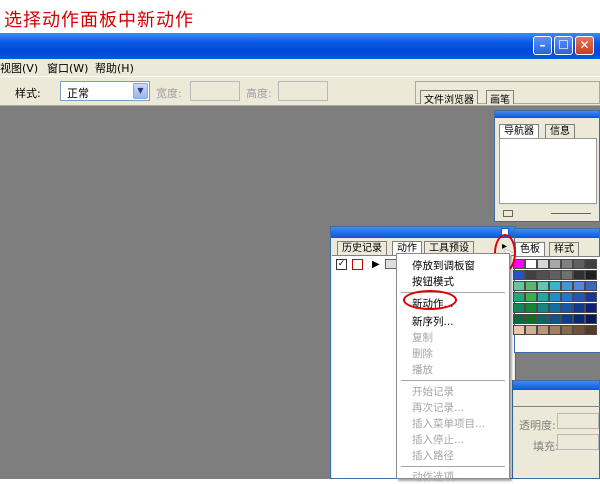 The height and width of the screenshot is (484, 600). I want to click on opacity-field, so click(578, 421).